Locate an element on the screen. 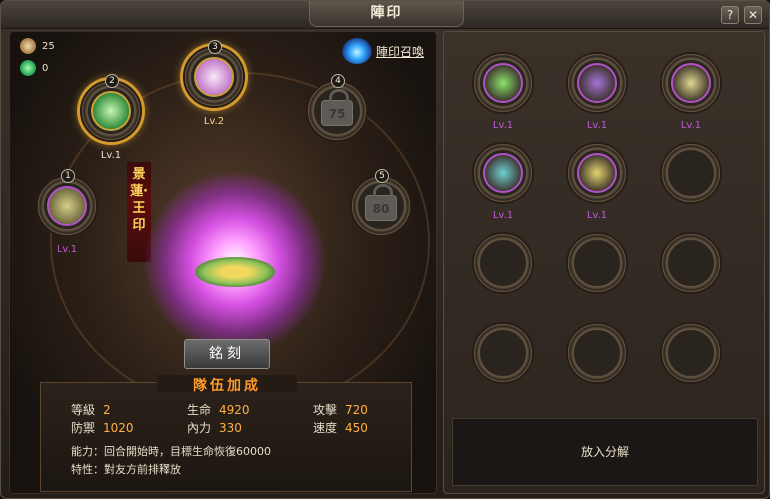 The width and height of the screenshot is (770, 499). stat-level: 等級 2 is located at coordinates (91, 409).